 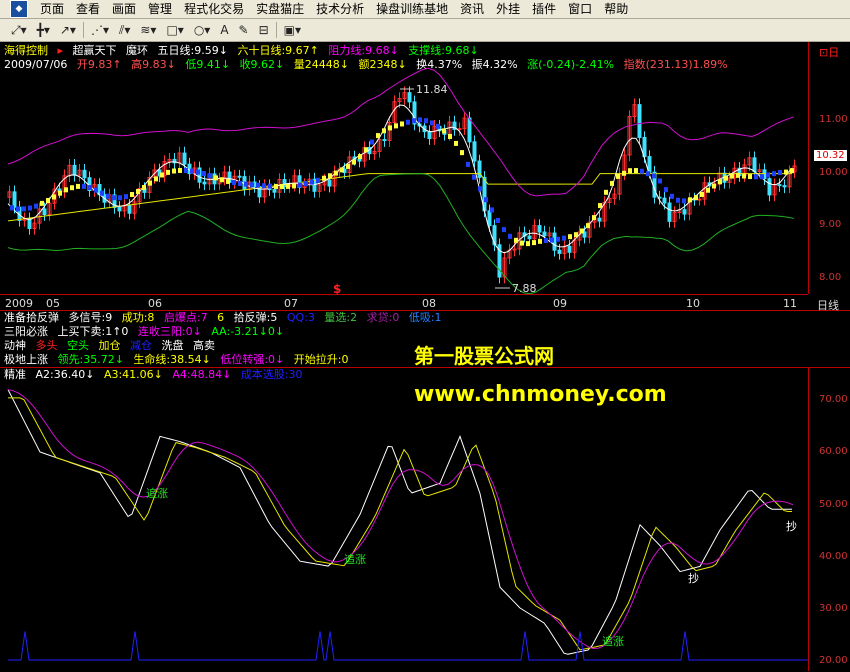 What do you see at coordinates (616, 9) in the screenshot?
I see `menu-help: 帮助` at bounding box center [616, 9].